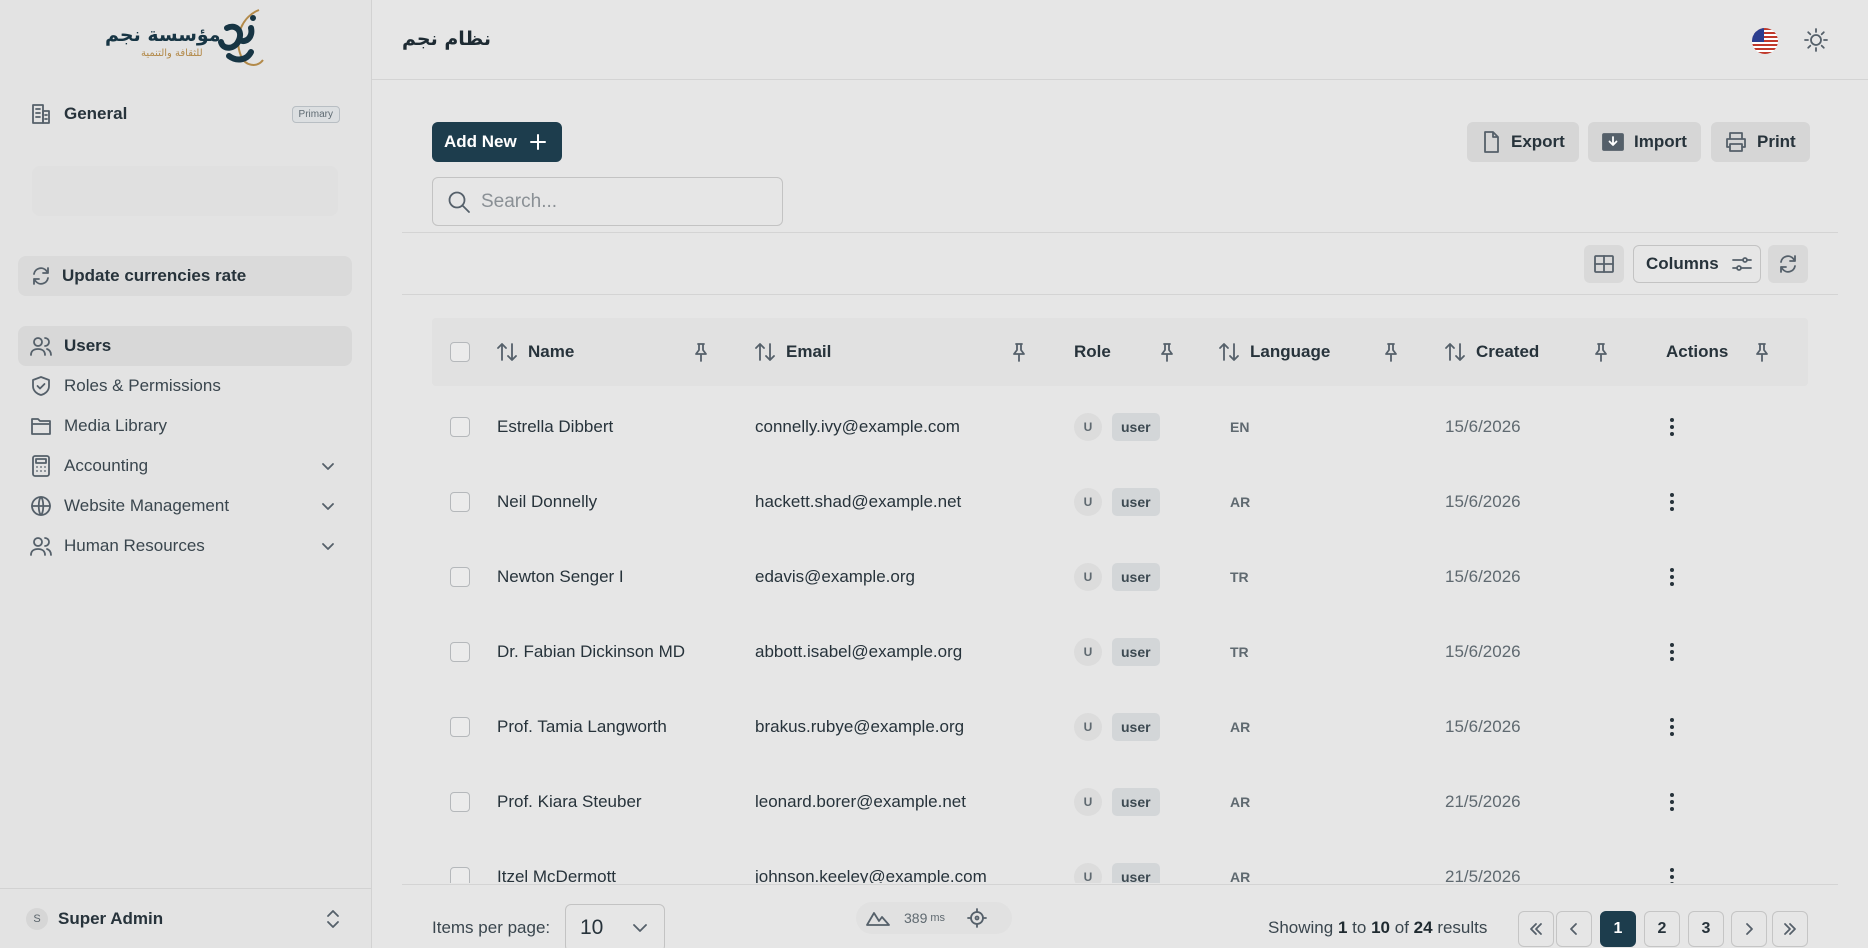 The height and width of the screenshot is (948, 1868). What do you see at coordinates (1697, 264) in the screenshot?
I see `columns-button: Columns` at bounding box center [1697, 264].